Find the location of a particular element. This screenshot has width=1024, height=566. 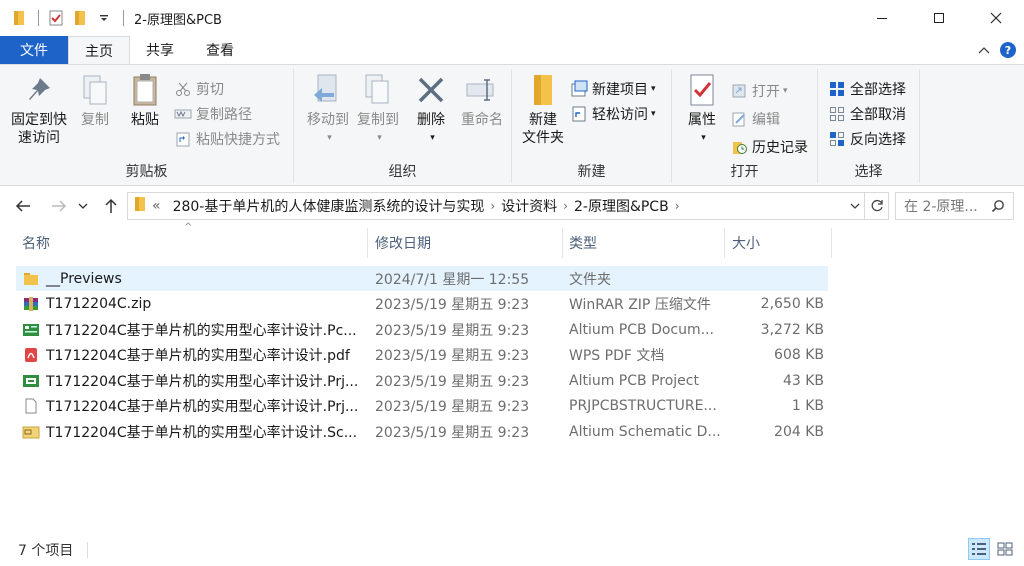

new-group: 新建 文件夹 新建项目 ▾ 轻松访问 ▾ 新建 is located at coordinates (592, 126).